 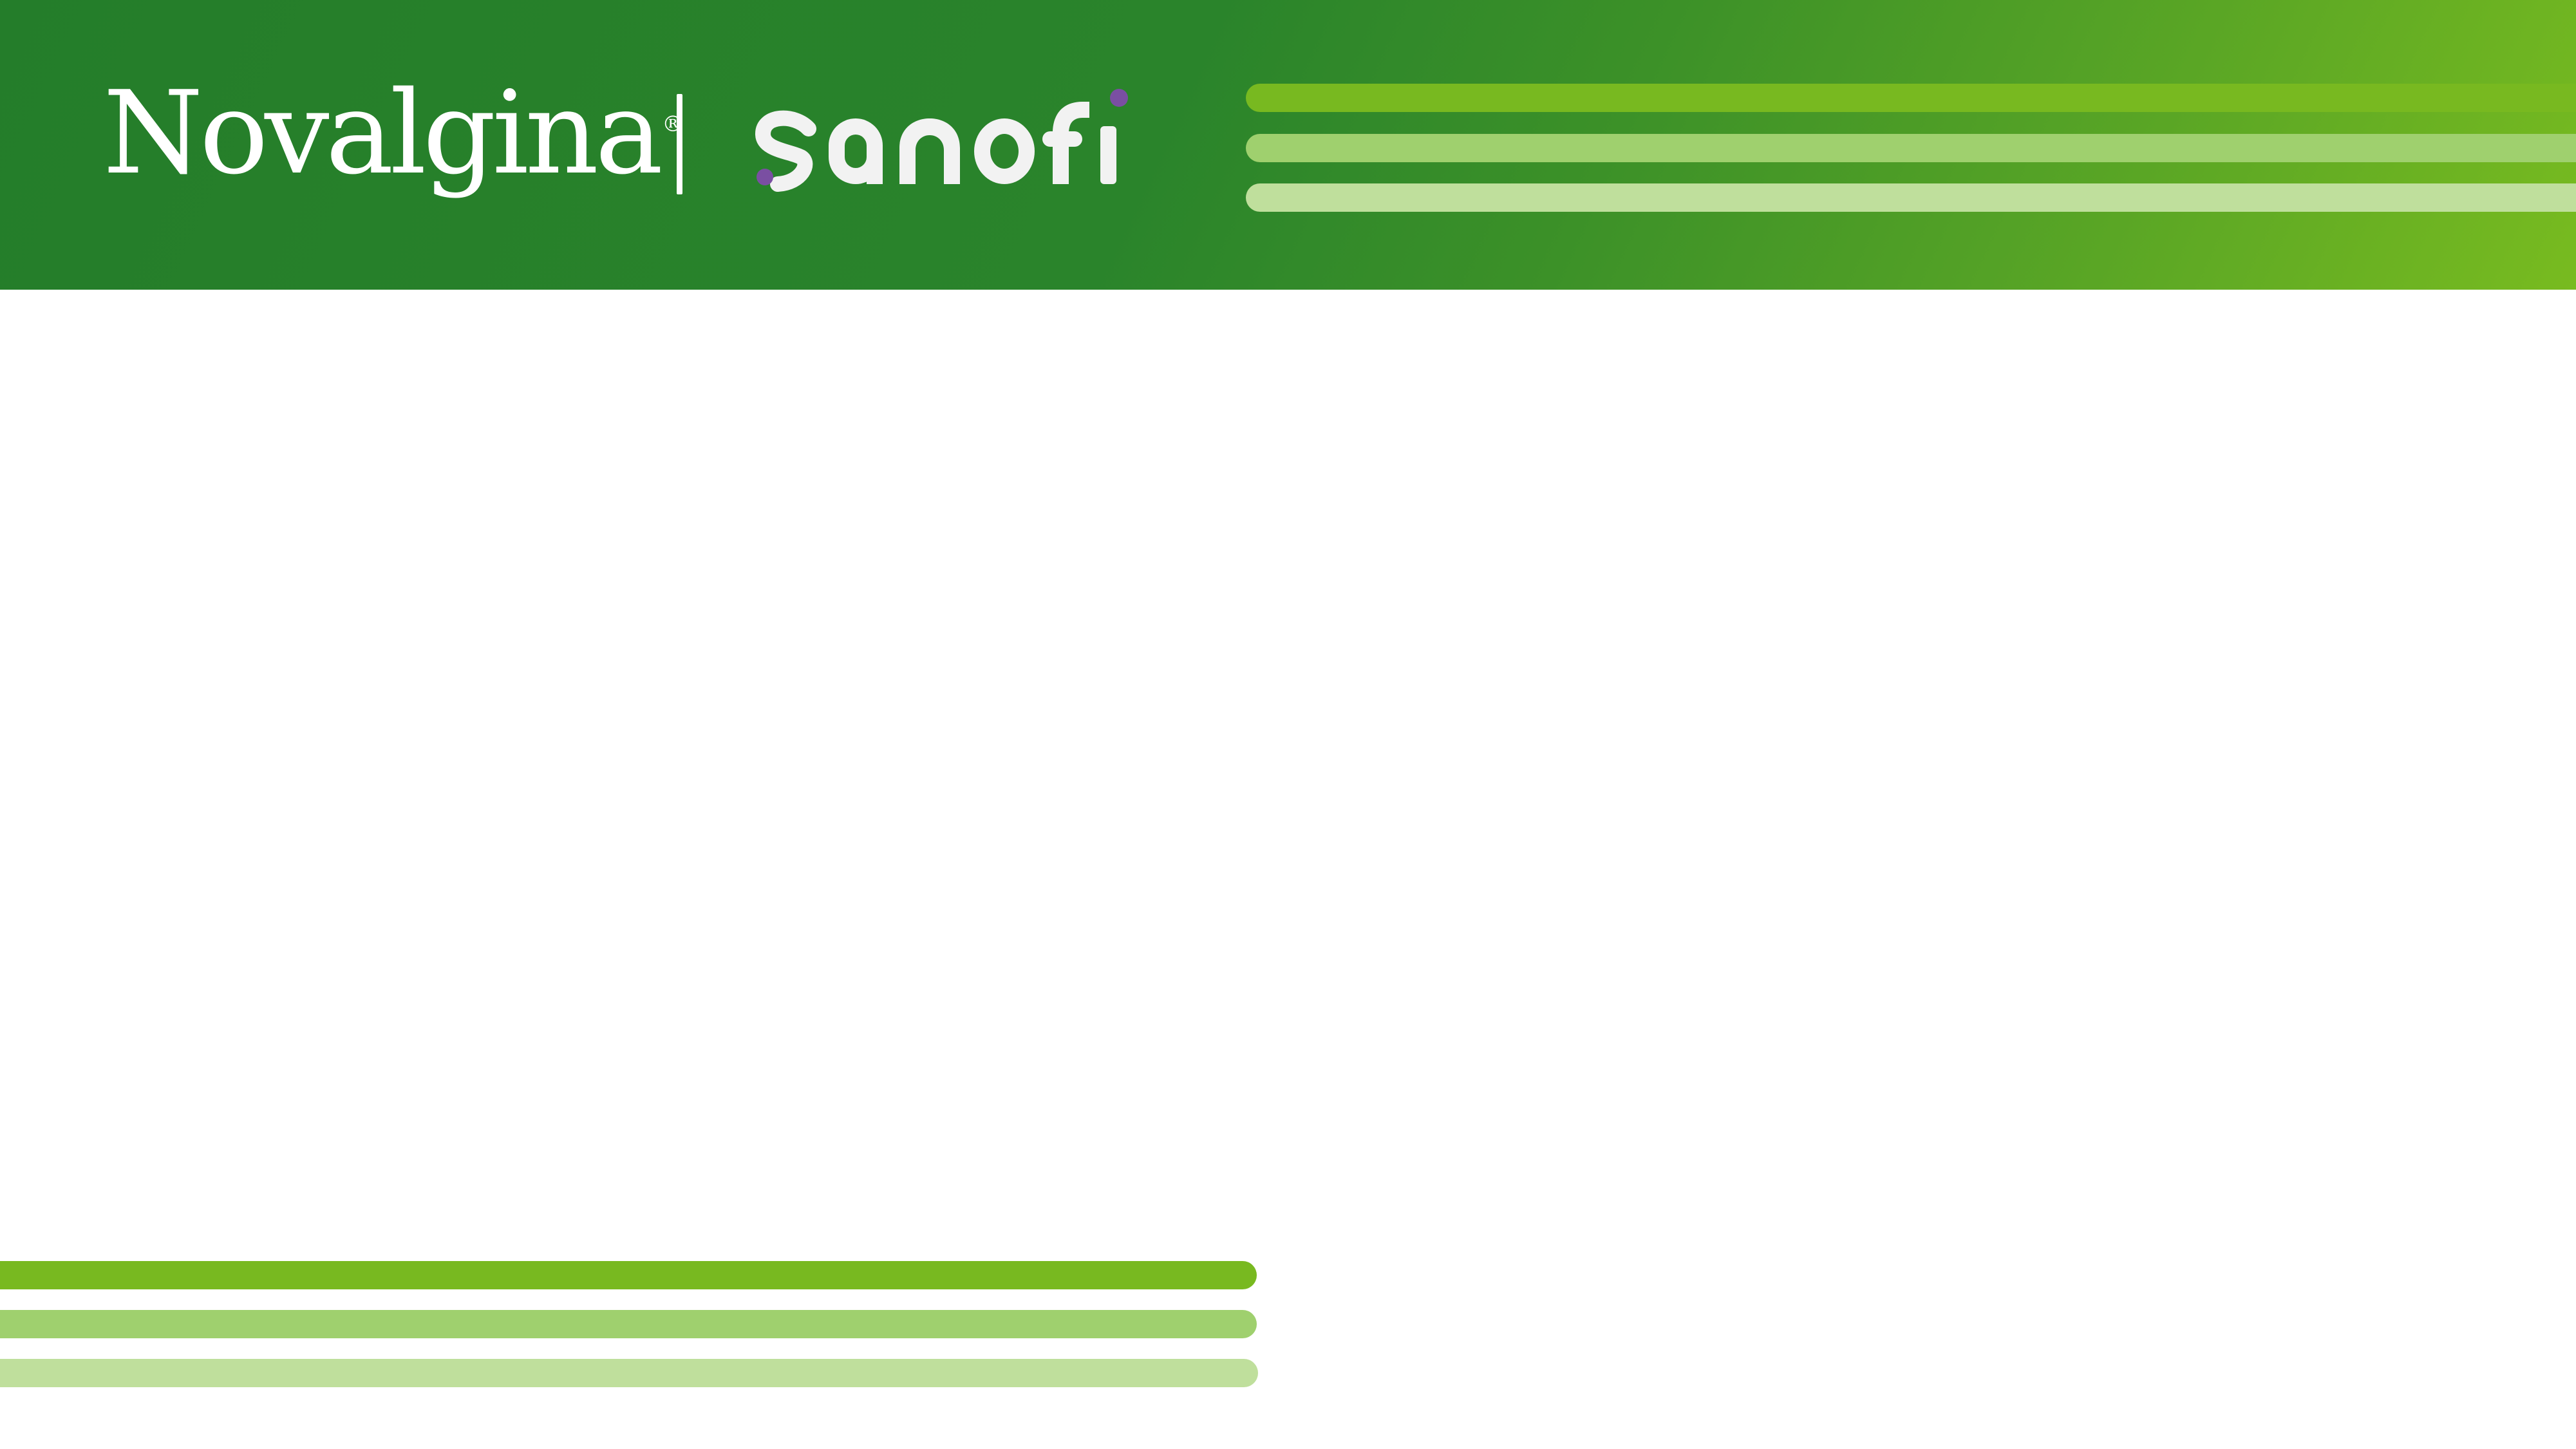 I want to click on novalgina-wordmark: Novalgina, so click(x=383, y=133).